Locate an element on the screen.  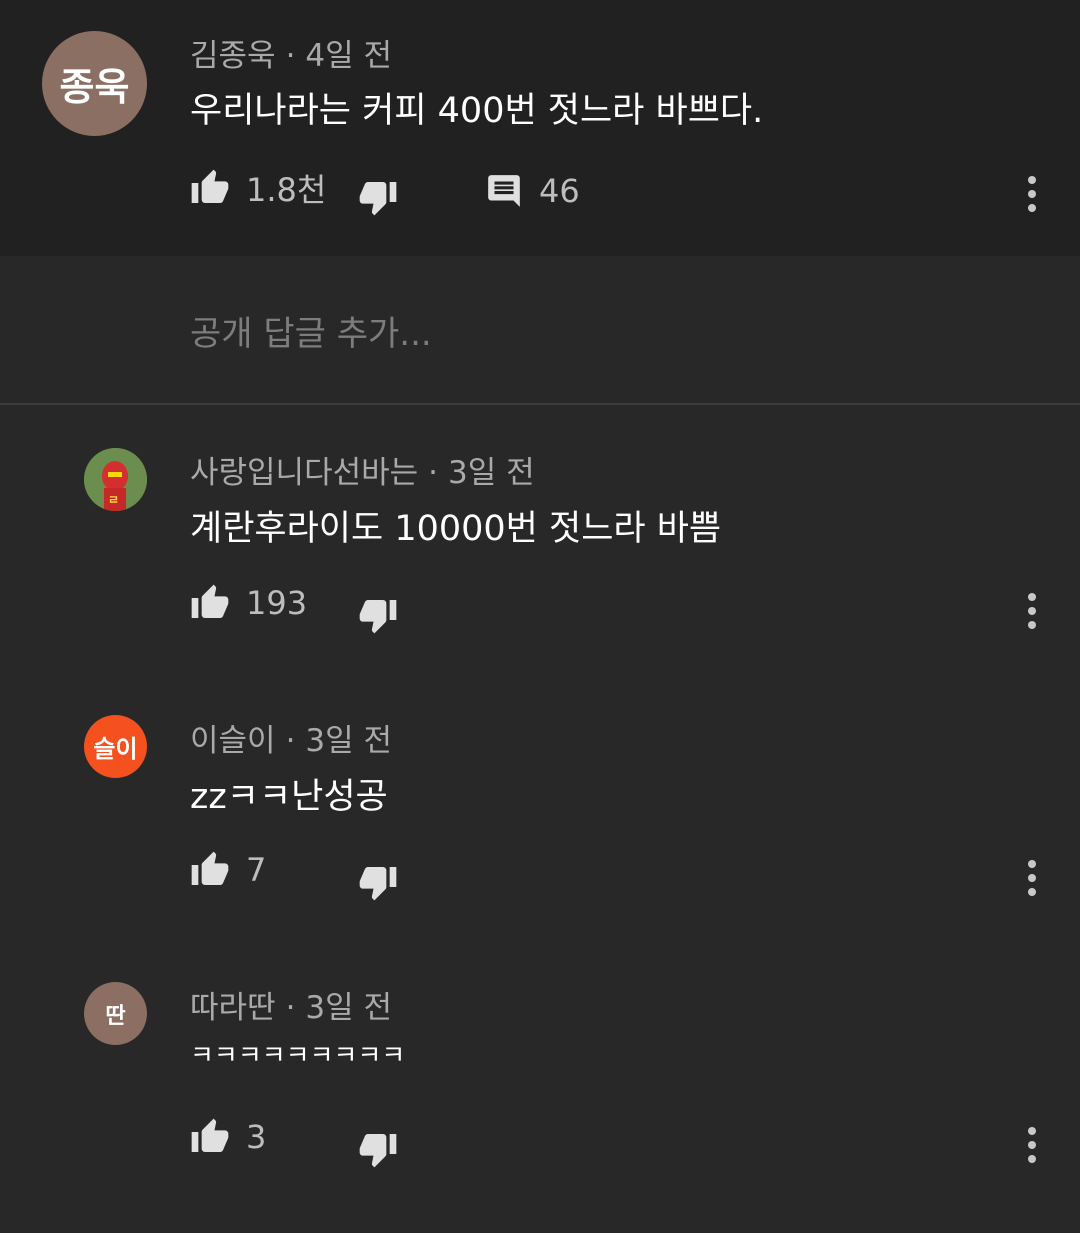
like-button: 3 is located at coordinates (228, 1137).